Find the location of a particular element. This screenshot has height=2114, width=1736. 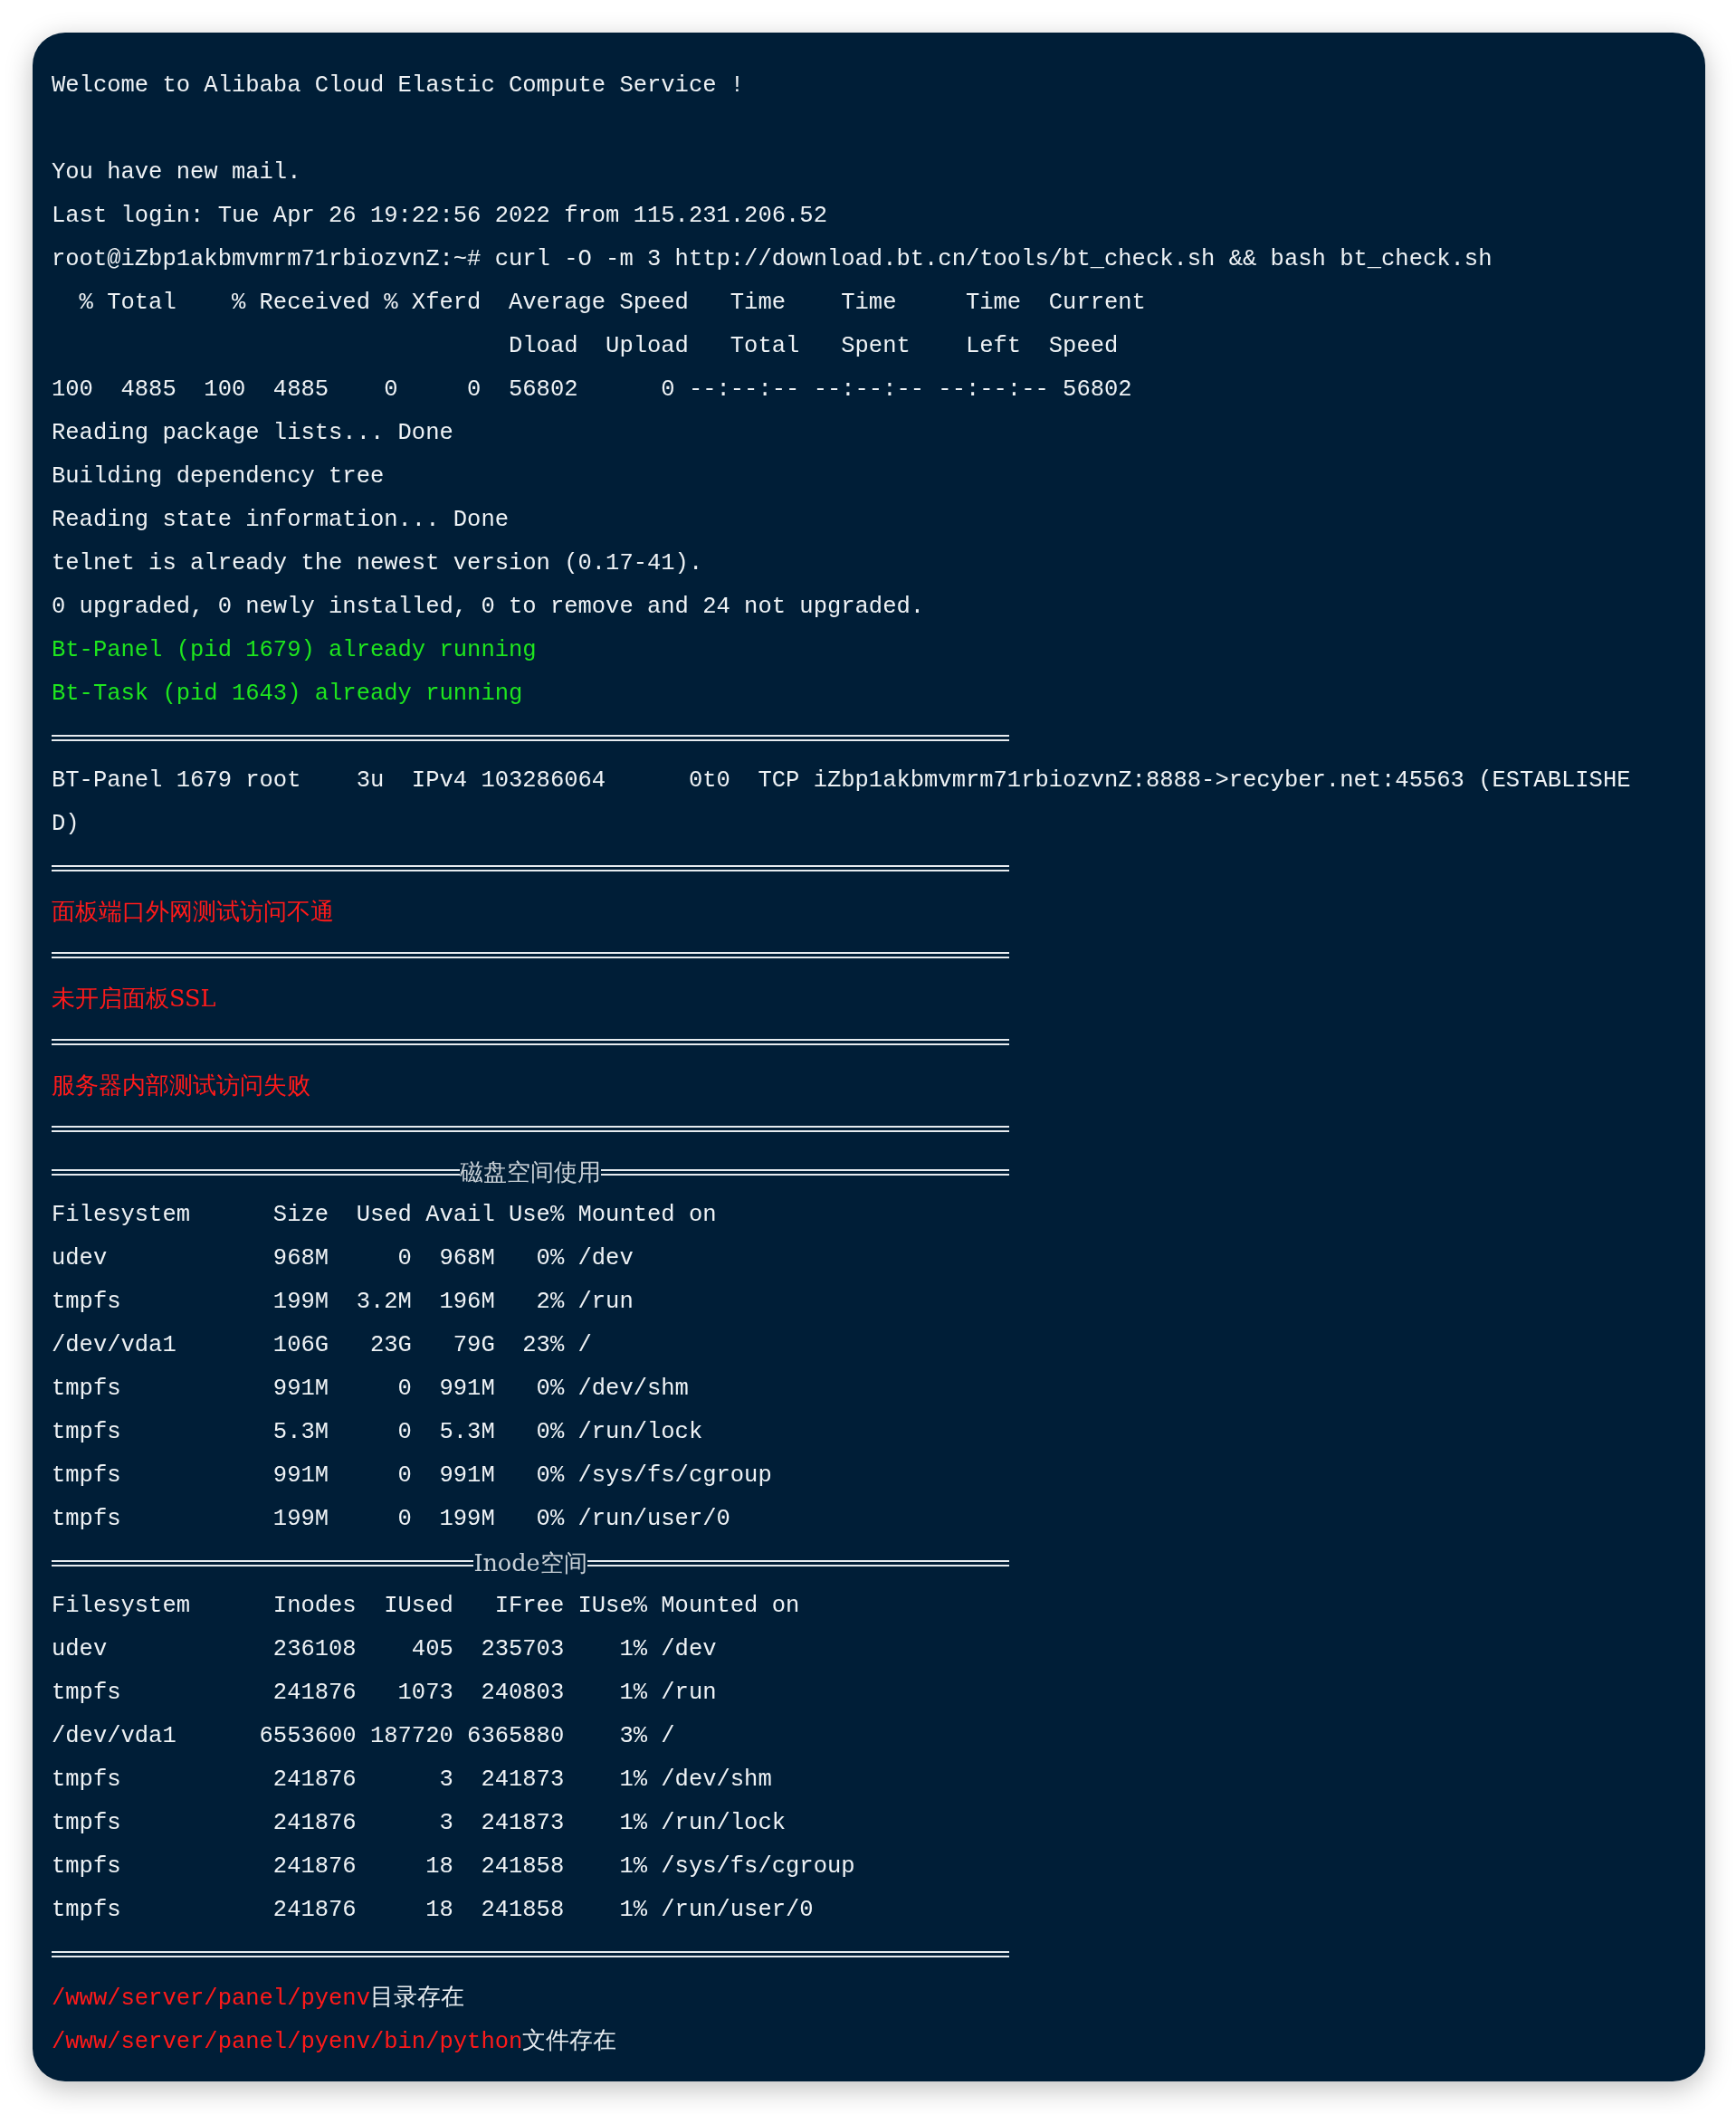

terminal-line: Filesystem Inodes IUsed IFree IUse% Mounted on is located at coordinates (426, 1606).